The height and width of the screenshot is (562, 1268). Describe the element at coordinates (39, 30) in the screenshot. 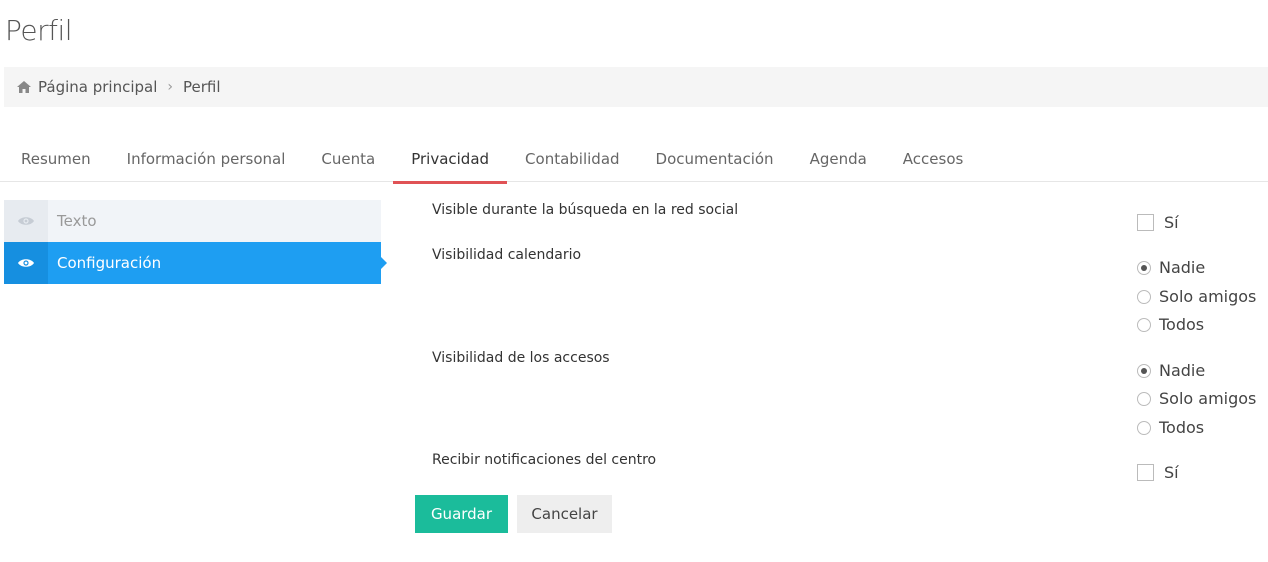

I see `page-title: Perfil` at that location.